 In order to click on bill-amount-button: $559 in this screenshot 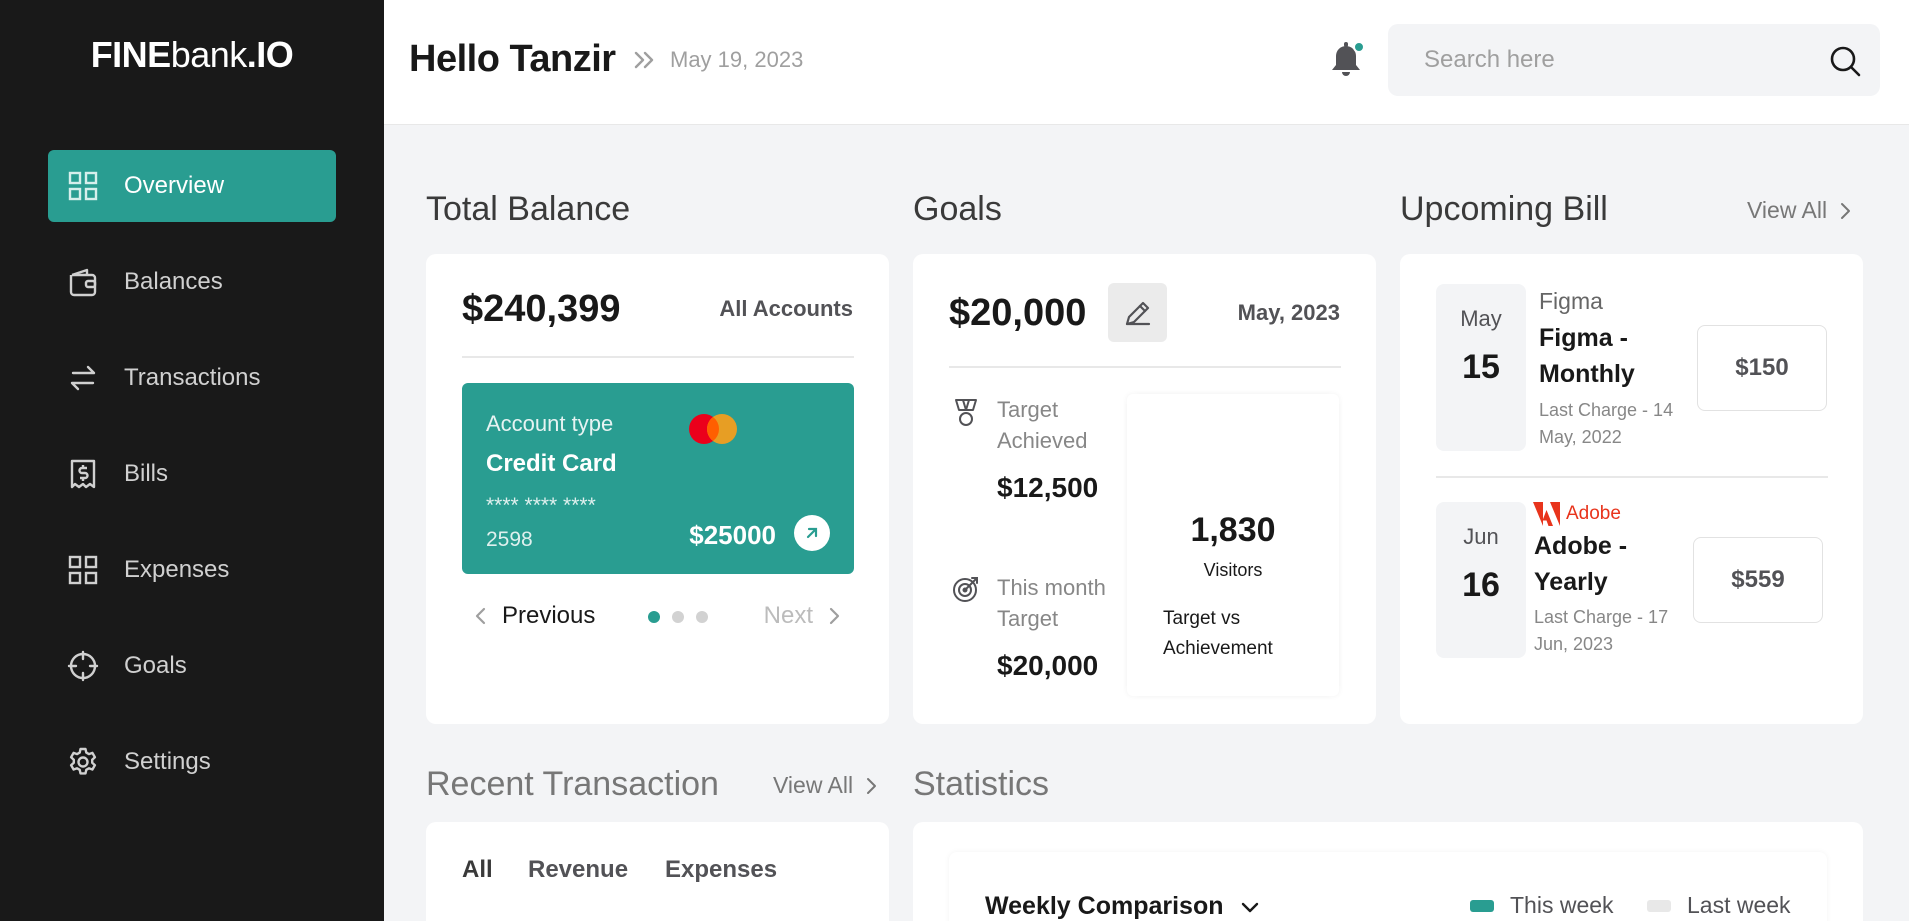, I will do `click(1758, 580)`.